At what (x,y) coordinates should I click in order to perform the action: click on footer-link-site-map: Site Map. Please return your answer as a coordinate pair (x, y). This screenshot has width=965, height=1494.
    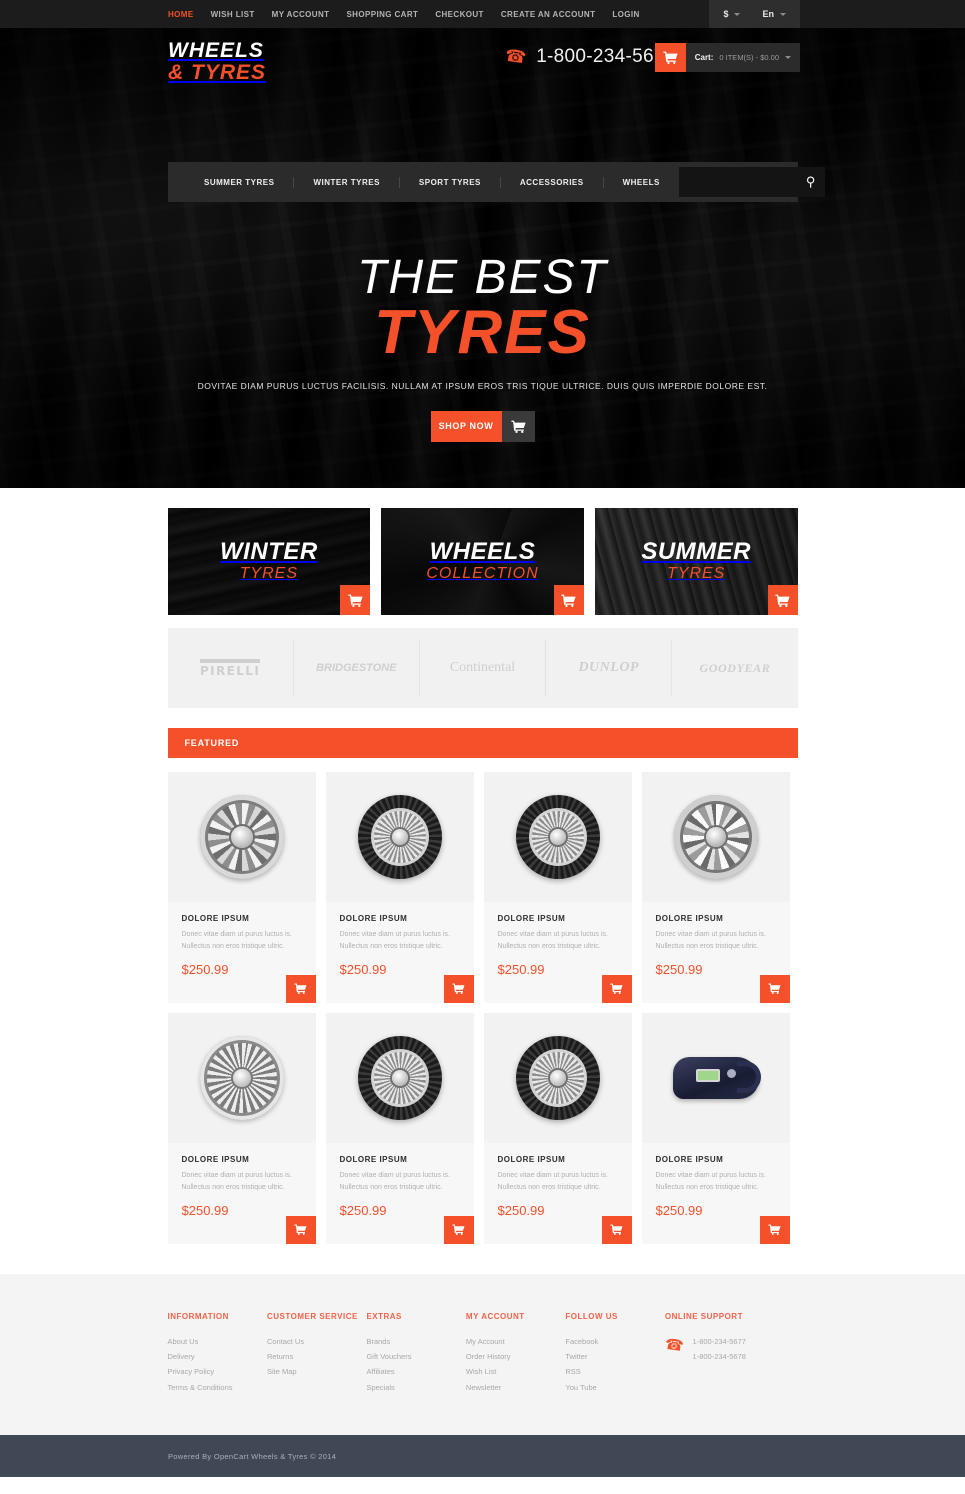
    Looking at the image, I should click on (316, 1371).